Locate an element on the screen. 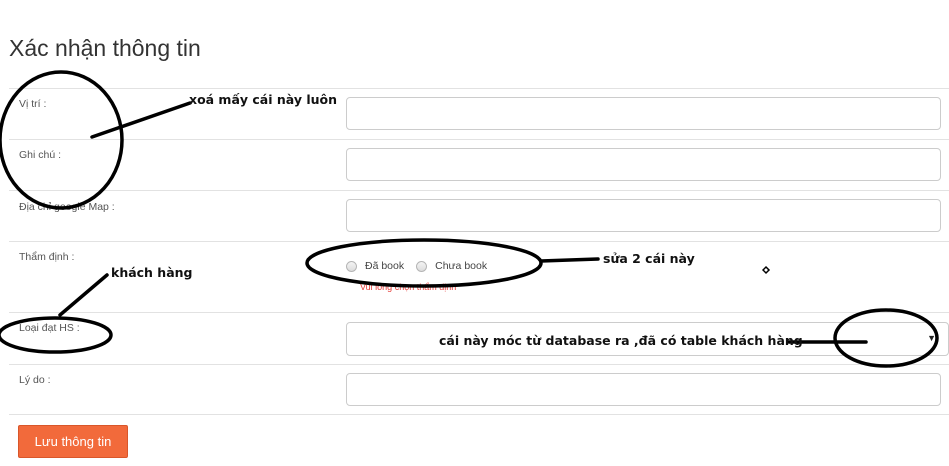 The image size is (949, 466). caret-down-icon: ▼ is located at coordinates (931, 338).